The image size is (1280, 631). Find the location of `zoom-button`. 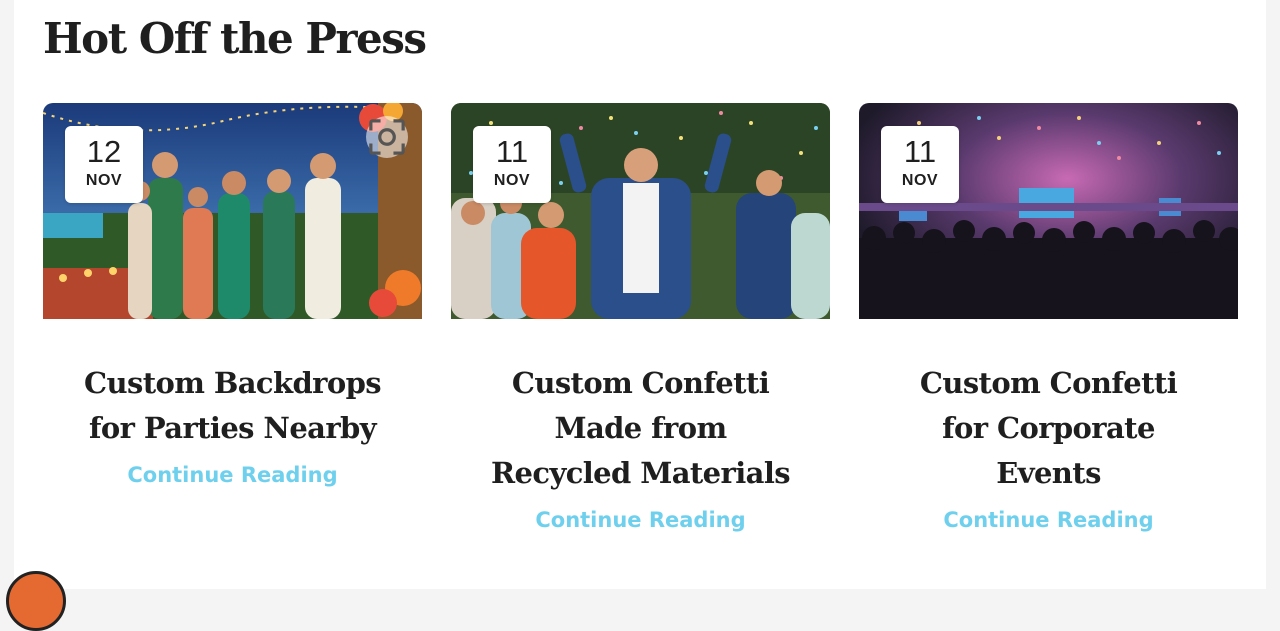

zoom-button is located at coordinates (387, 137).